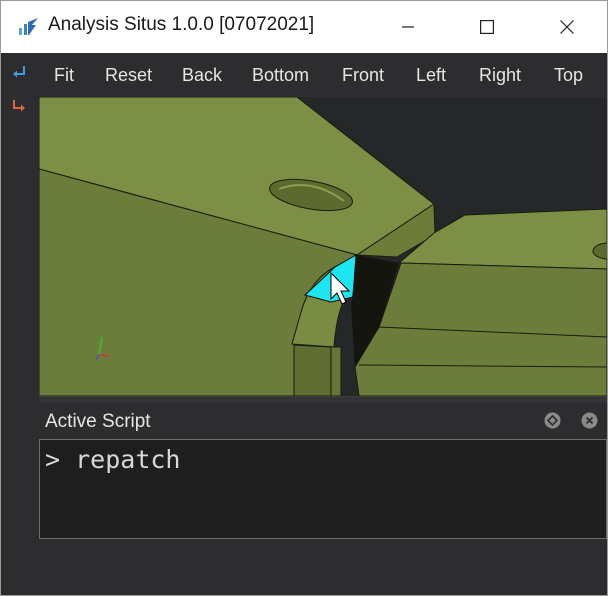  Describe the element at coordinates (60, 459) in the screenshot. I see `console-prompt: >` at that location.